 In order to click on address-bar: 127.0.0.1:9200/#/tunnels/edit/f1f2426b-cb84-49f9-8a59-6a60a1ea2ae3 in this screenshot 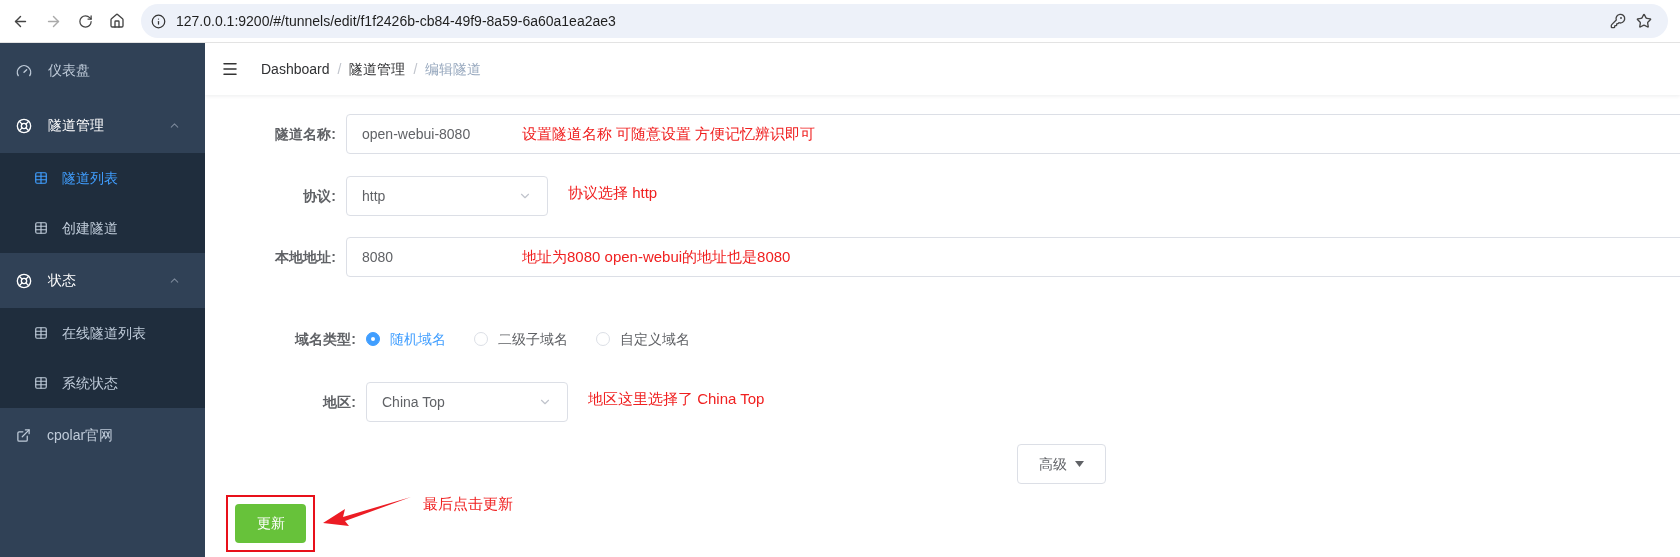, I will do `click(904, 21)`.